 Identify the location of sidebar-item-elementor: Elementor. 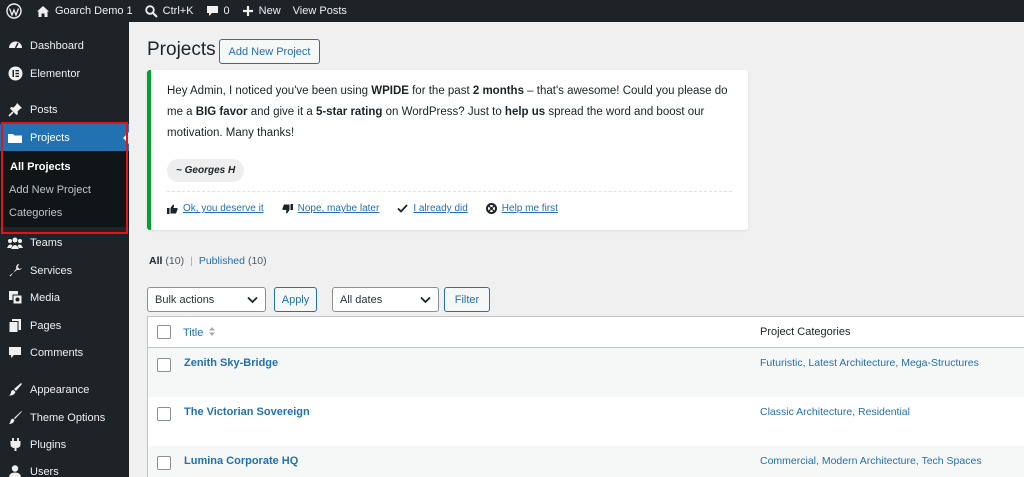
(64, 73).